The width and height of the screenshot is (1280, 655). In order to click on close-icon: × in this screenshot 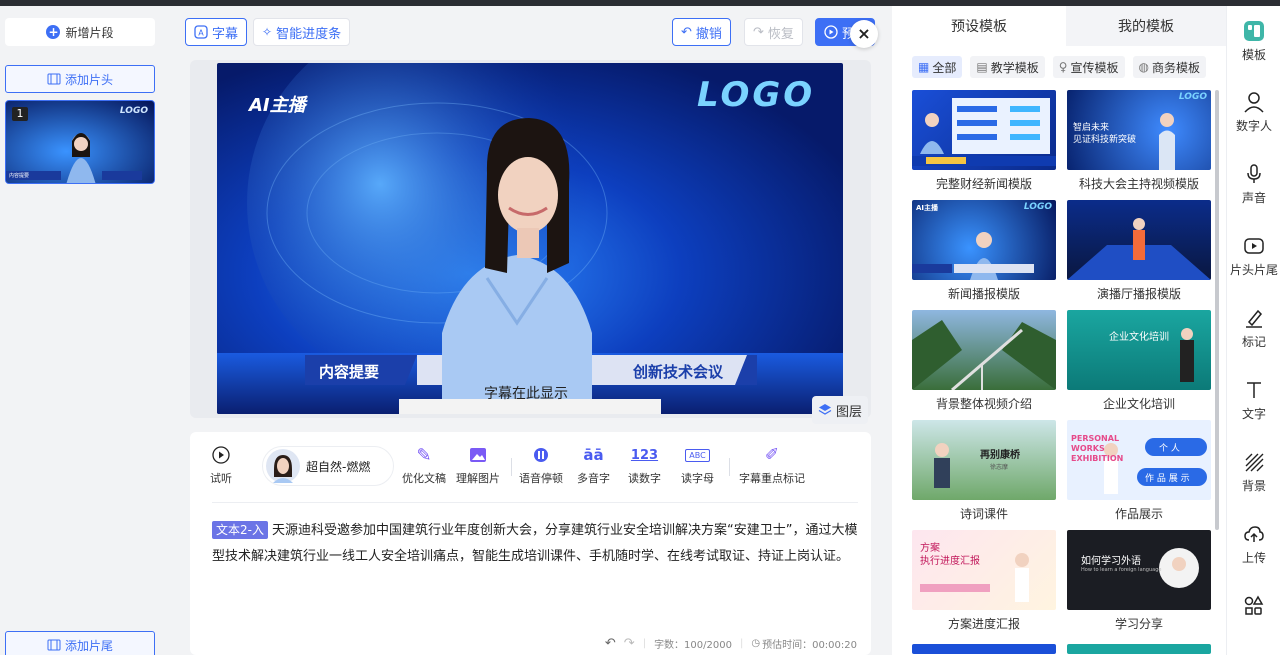, I will do `click(864, 34)`.